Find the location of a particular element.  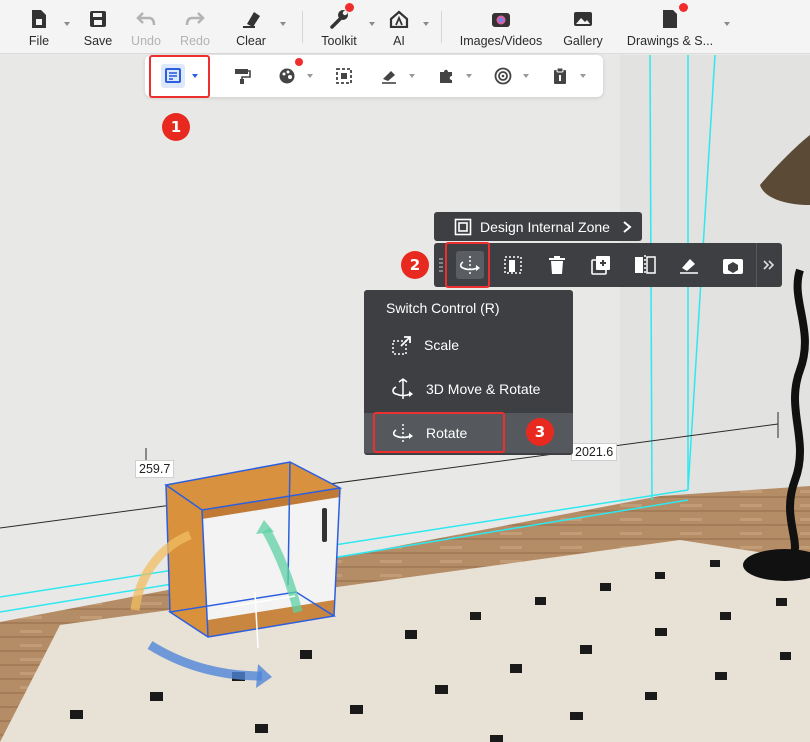

clipboard-button is located at coordinates (560, 76).